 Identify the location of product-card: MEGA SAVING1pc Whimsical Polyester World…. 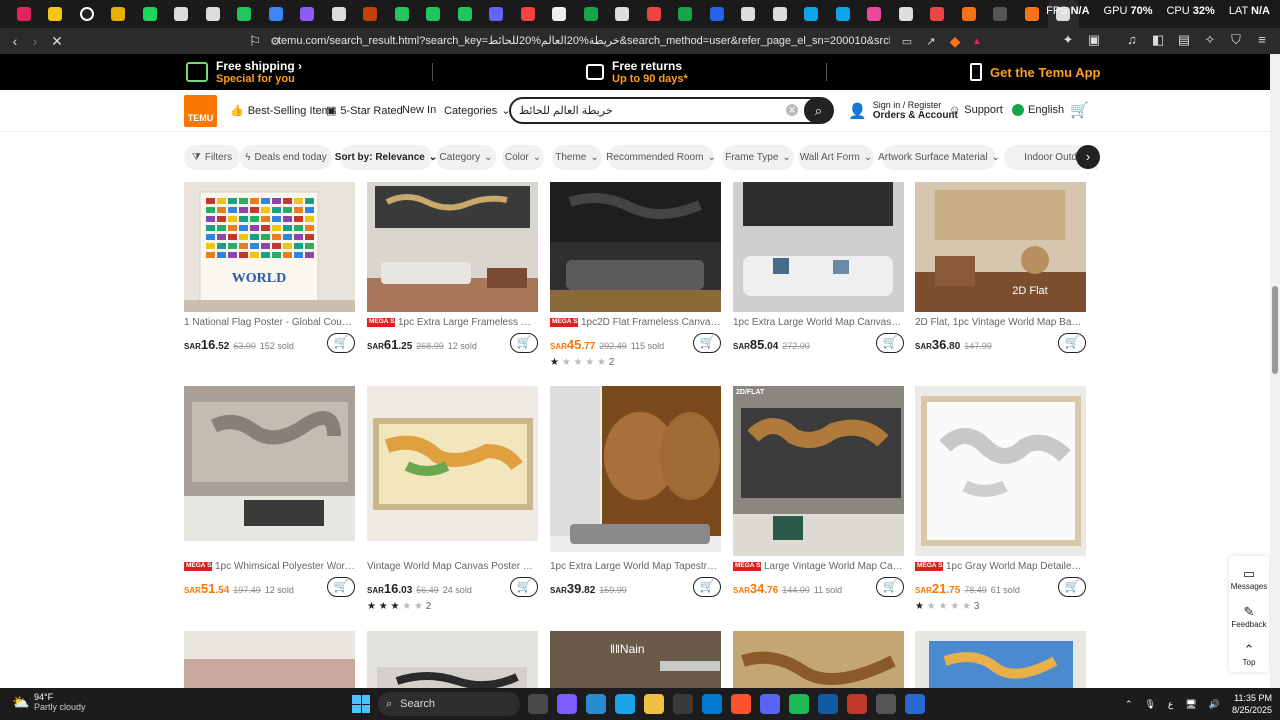
(269, 491).